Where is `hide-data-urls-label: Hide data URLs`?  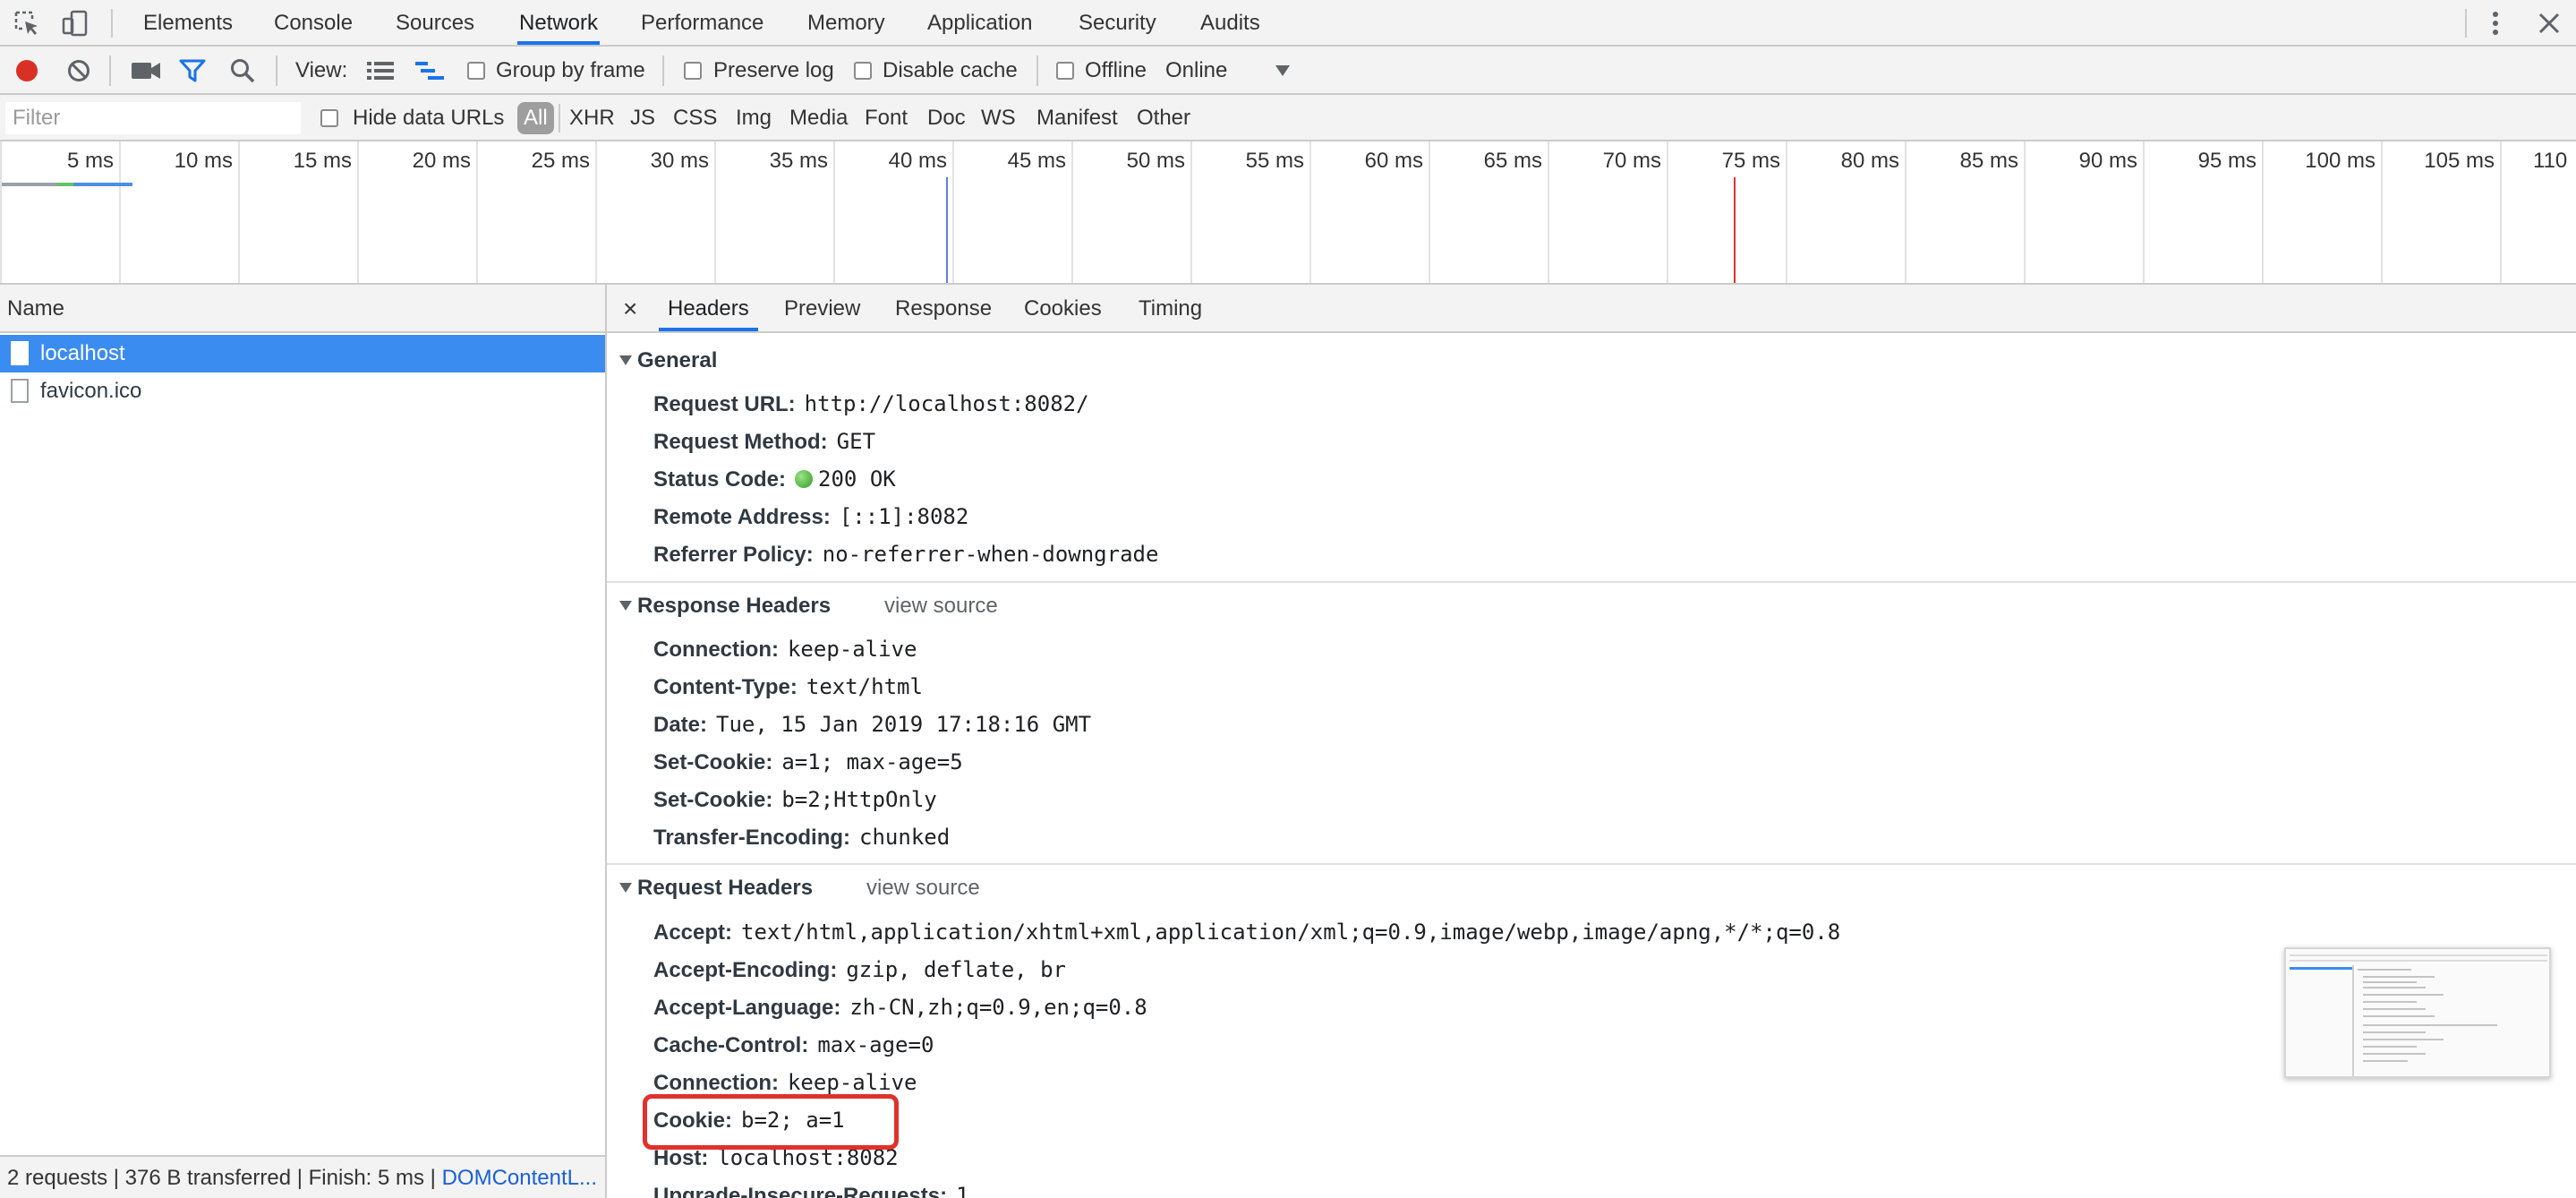
hide-data-urls-label: Hide data URLs is located at coordinates (429, 118).